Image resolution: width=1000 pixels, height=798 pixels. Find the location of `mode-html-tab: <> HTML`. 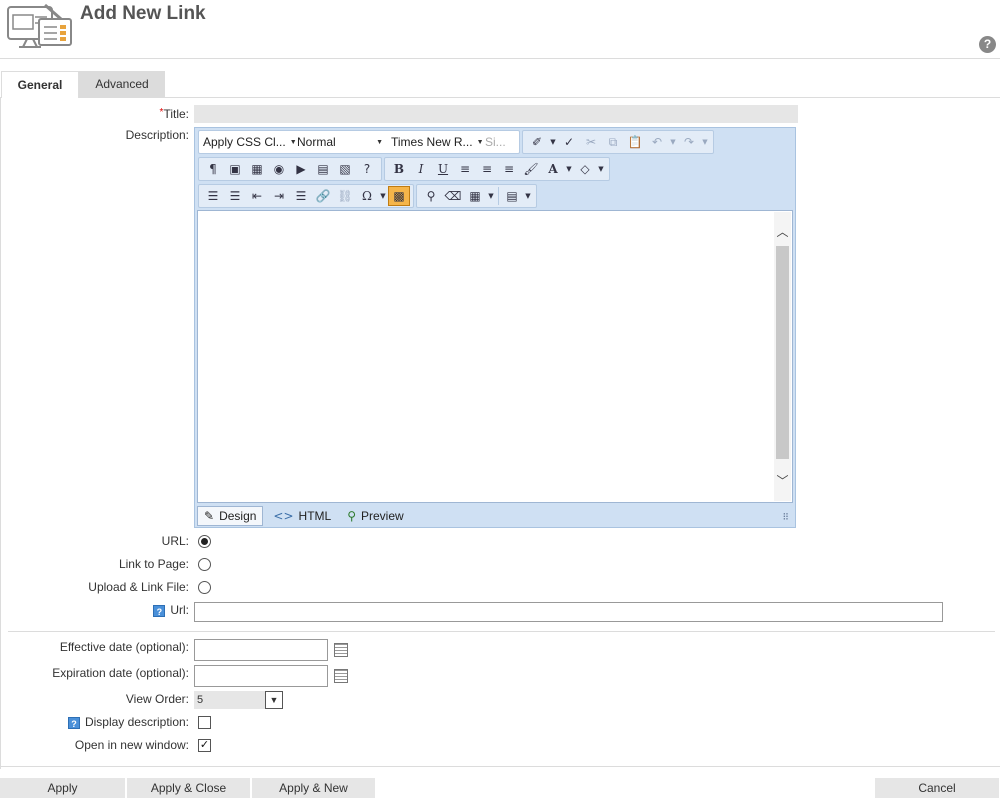

mode-html-tab: <> HTML is located at coordinates (302, 516).